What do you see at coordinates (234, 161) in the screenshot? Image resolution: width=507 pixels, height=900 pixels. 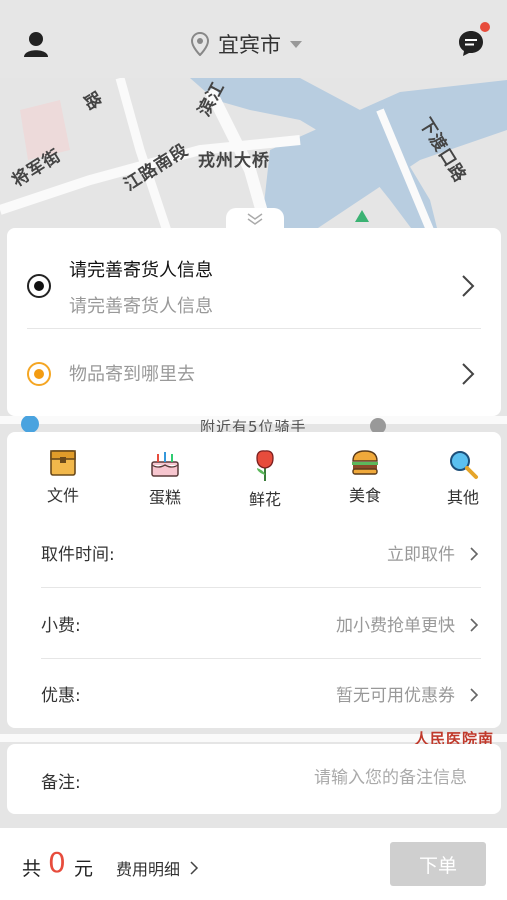 I see `map-label-bridge: 戎州大桥` at bounding box center [234, 161].